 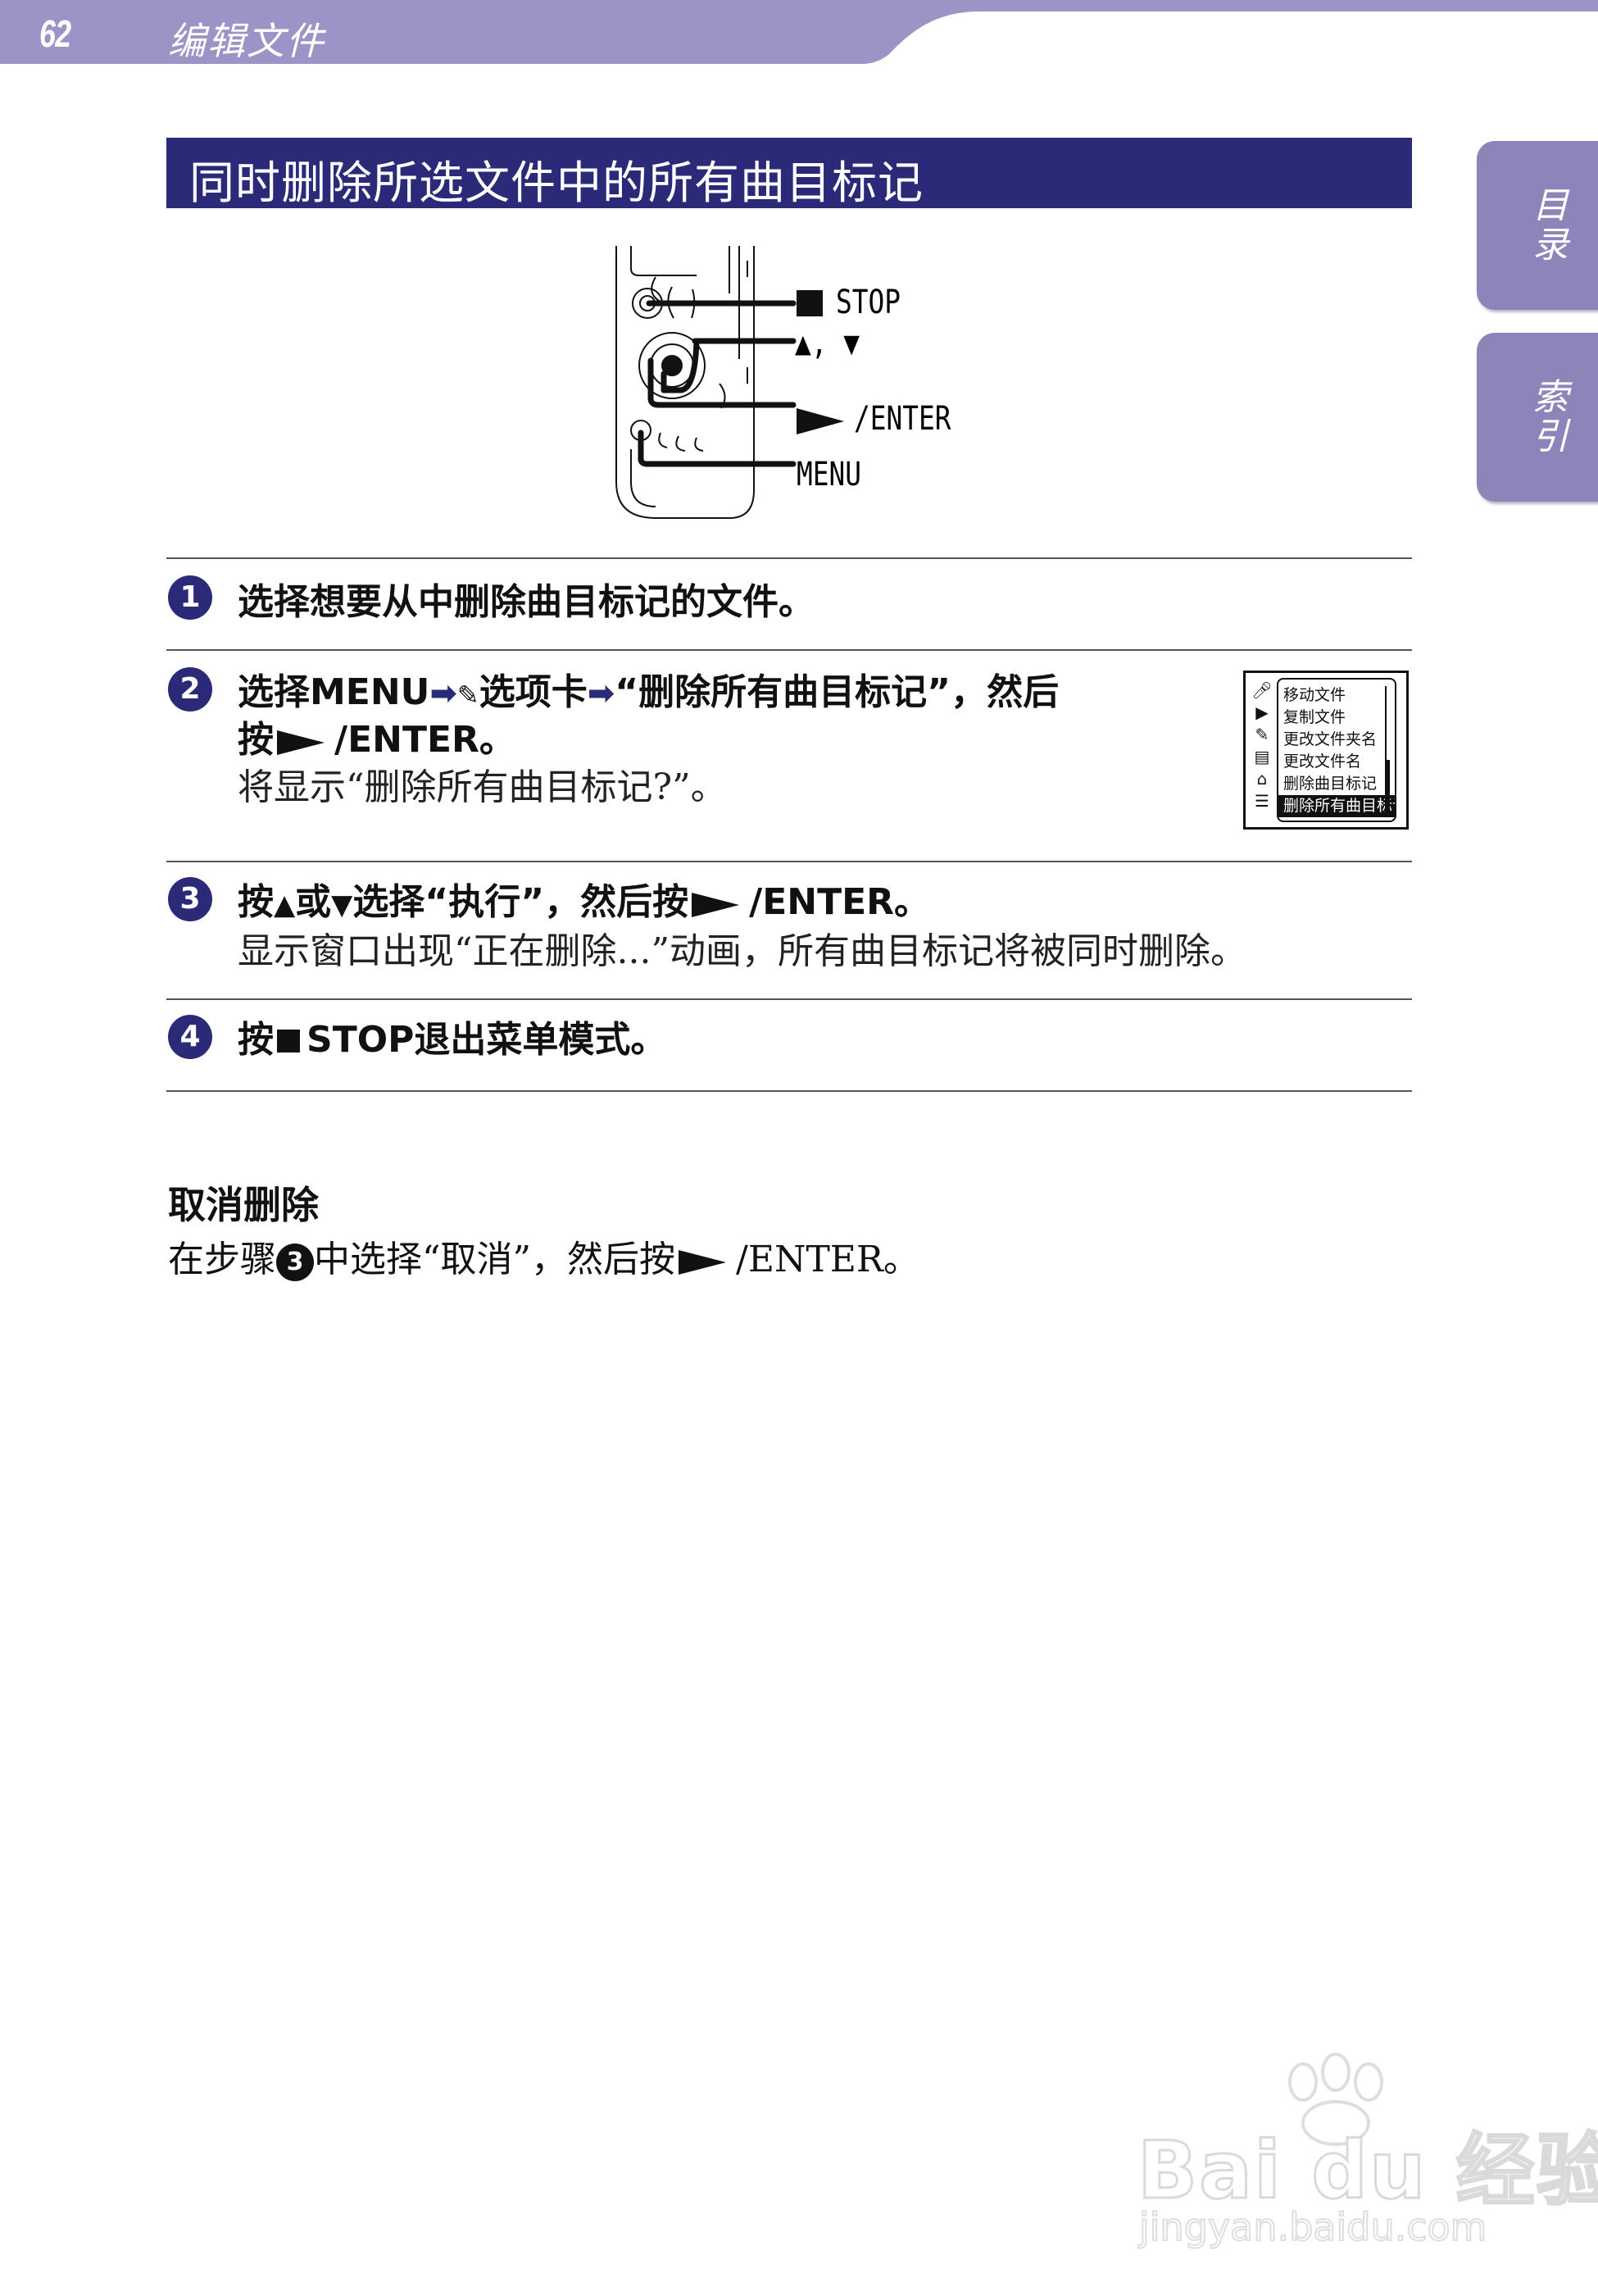 I want to click on menu-item: 更改文件夹名, so click(x=1330, y=739).